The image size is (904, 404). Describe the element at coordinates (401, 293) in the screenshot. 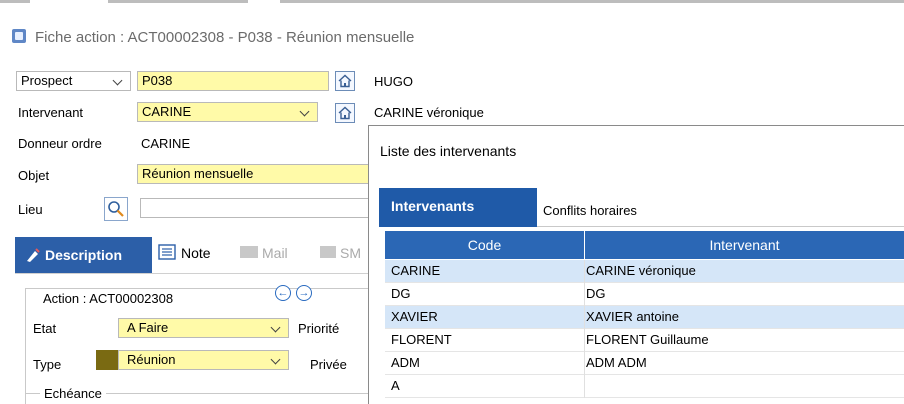

I see `cell-code: DG` at that location.